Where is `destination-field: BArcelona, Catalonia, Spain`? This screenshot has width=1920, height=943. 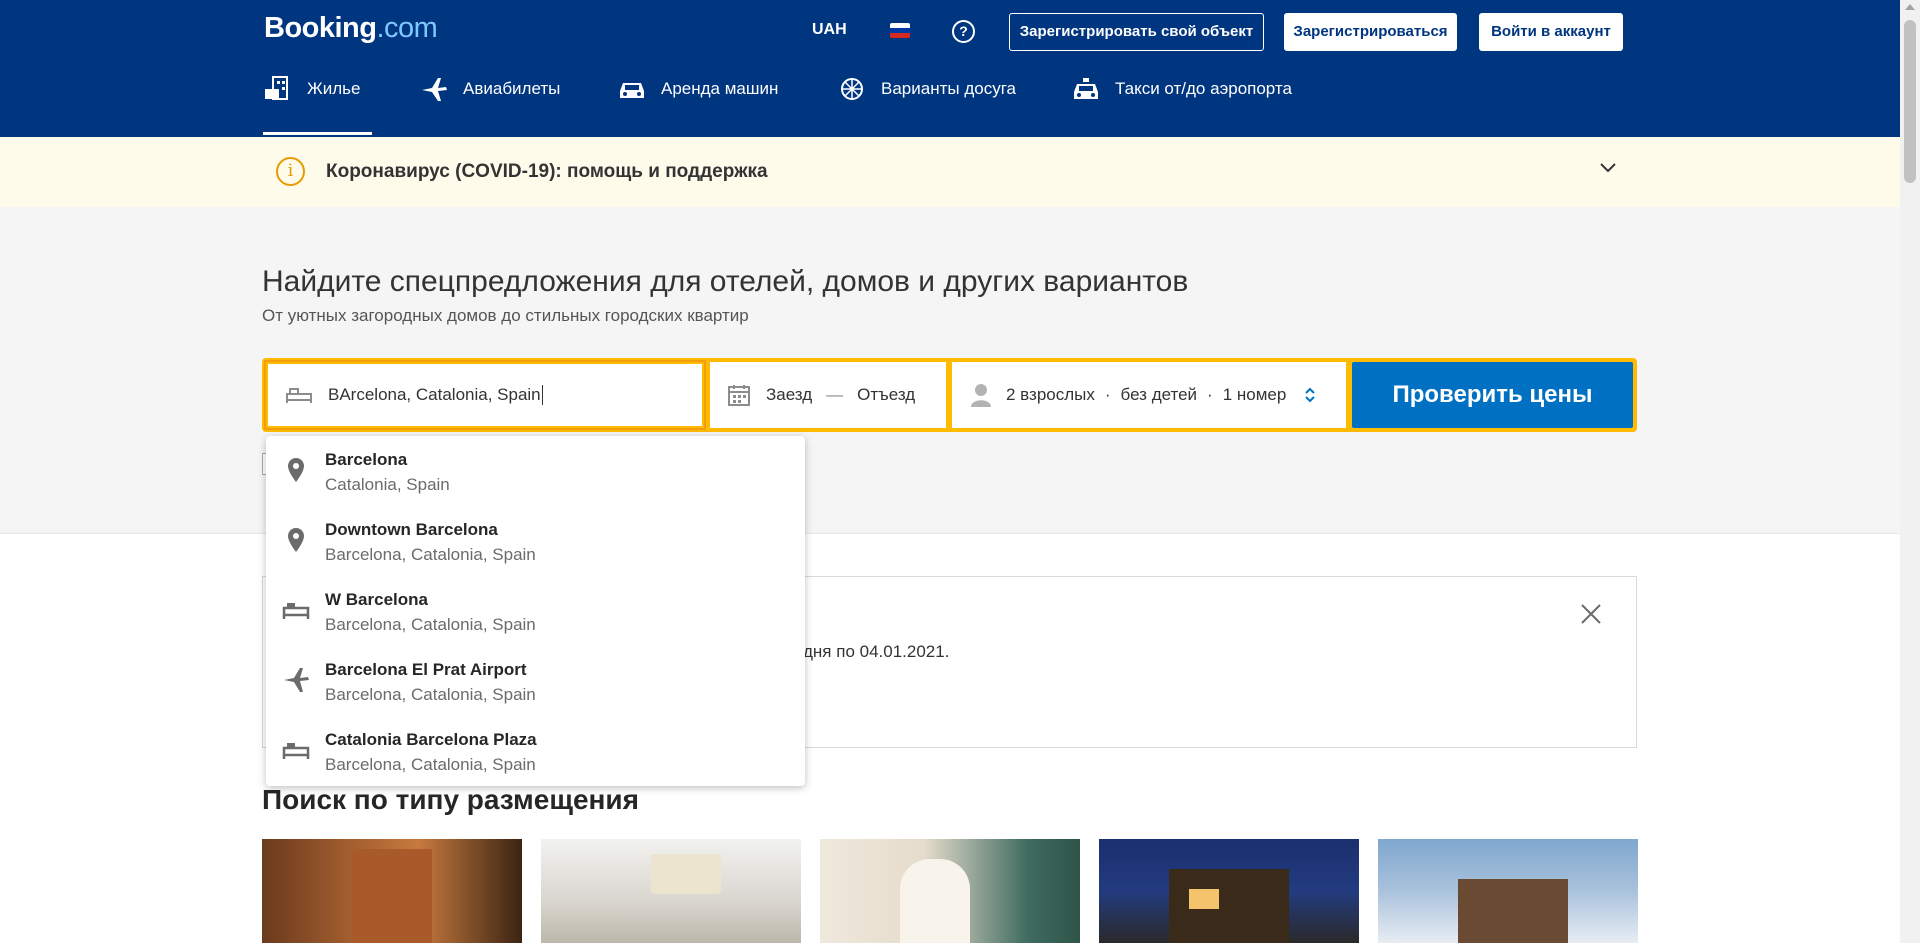 destination-field: BArcelona, Catalonia, Spain is located at coordinates (485, 395).